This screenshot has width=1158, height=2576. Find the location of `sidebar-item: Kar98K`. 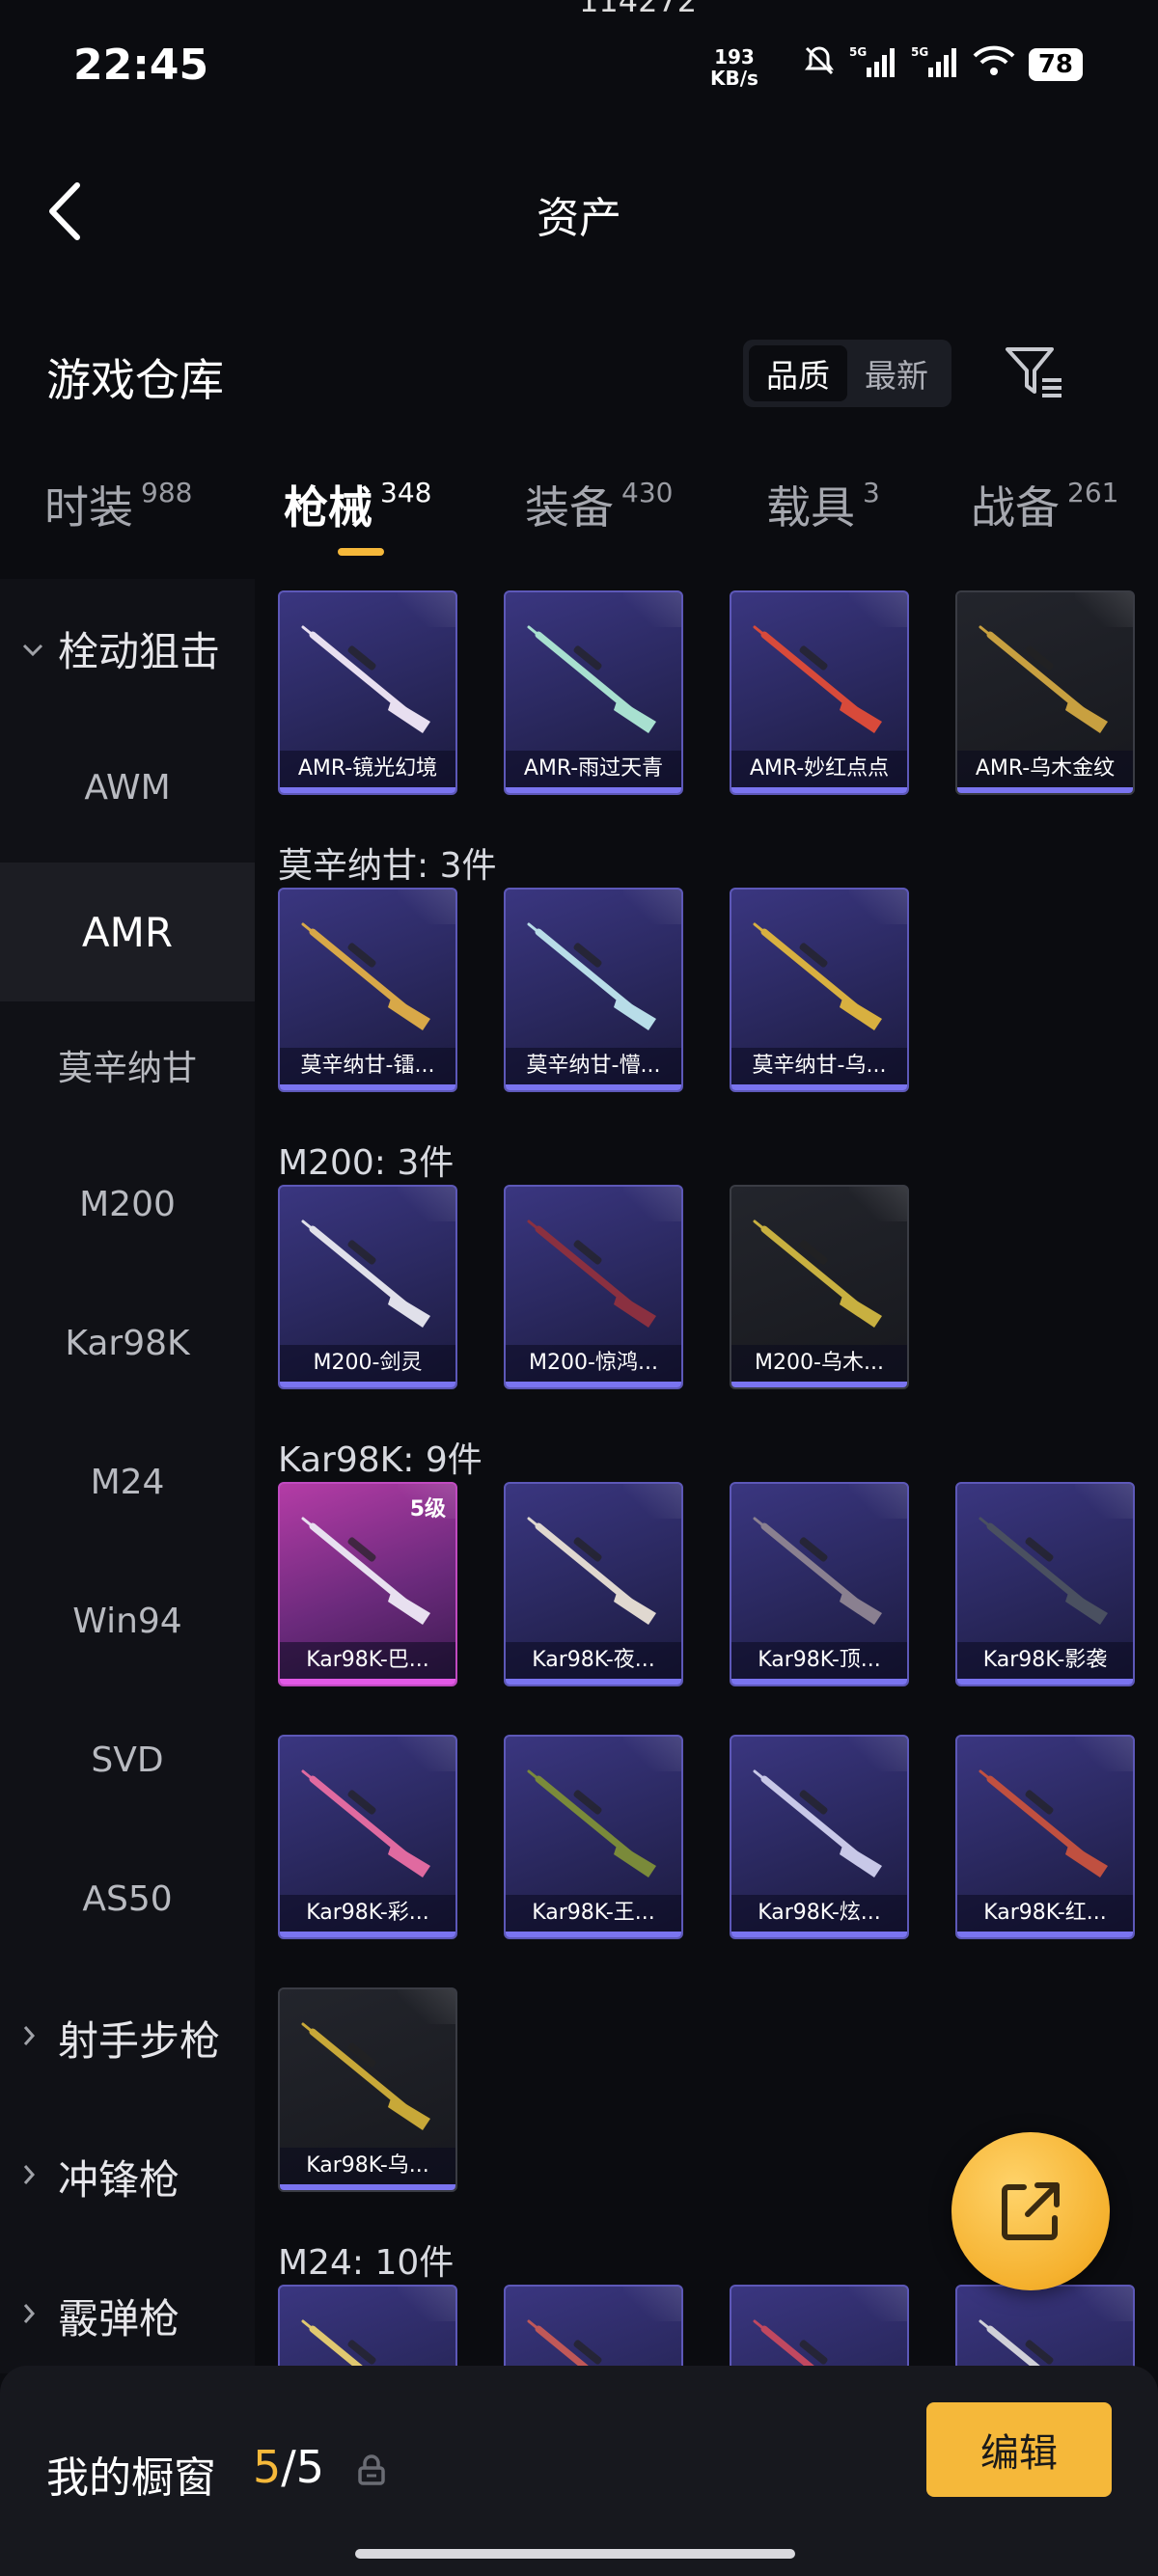

sidebar-item: Kar98K is located at coordinates (127, 1343).